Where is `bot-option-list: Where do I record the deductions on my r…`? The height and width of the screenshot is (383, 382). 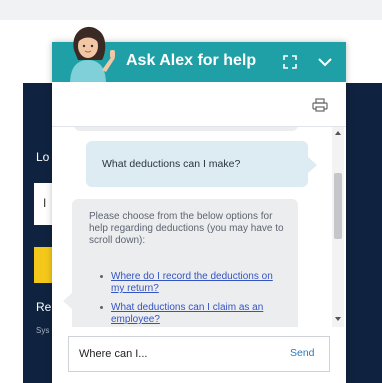
bot-option-list: Where do I record the deductions on my r… is located at coordinates (193, 299).